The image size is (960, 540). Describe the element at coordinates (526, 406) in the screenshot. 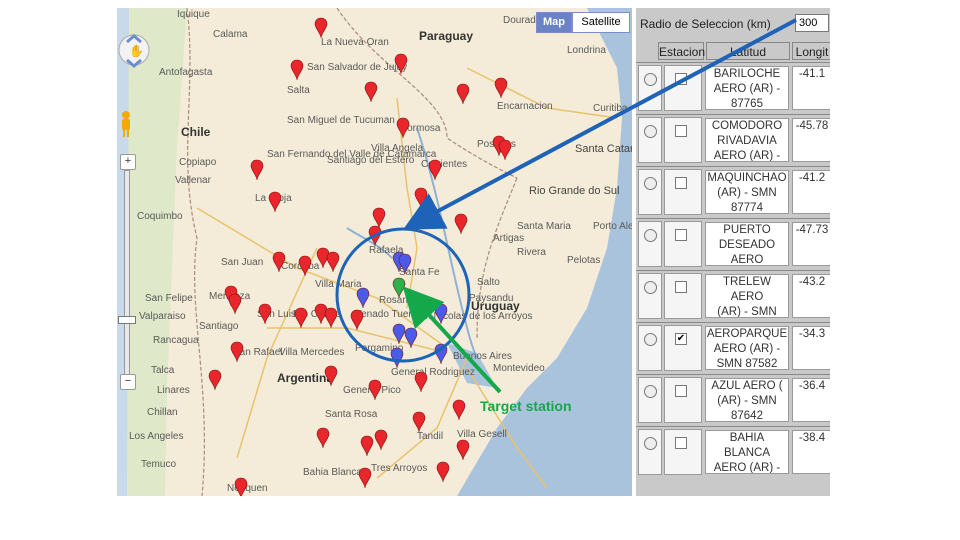

I see `target-station-label: Target station` at that location.